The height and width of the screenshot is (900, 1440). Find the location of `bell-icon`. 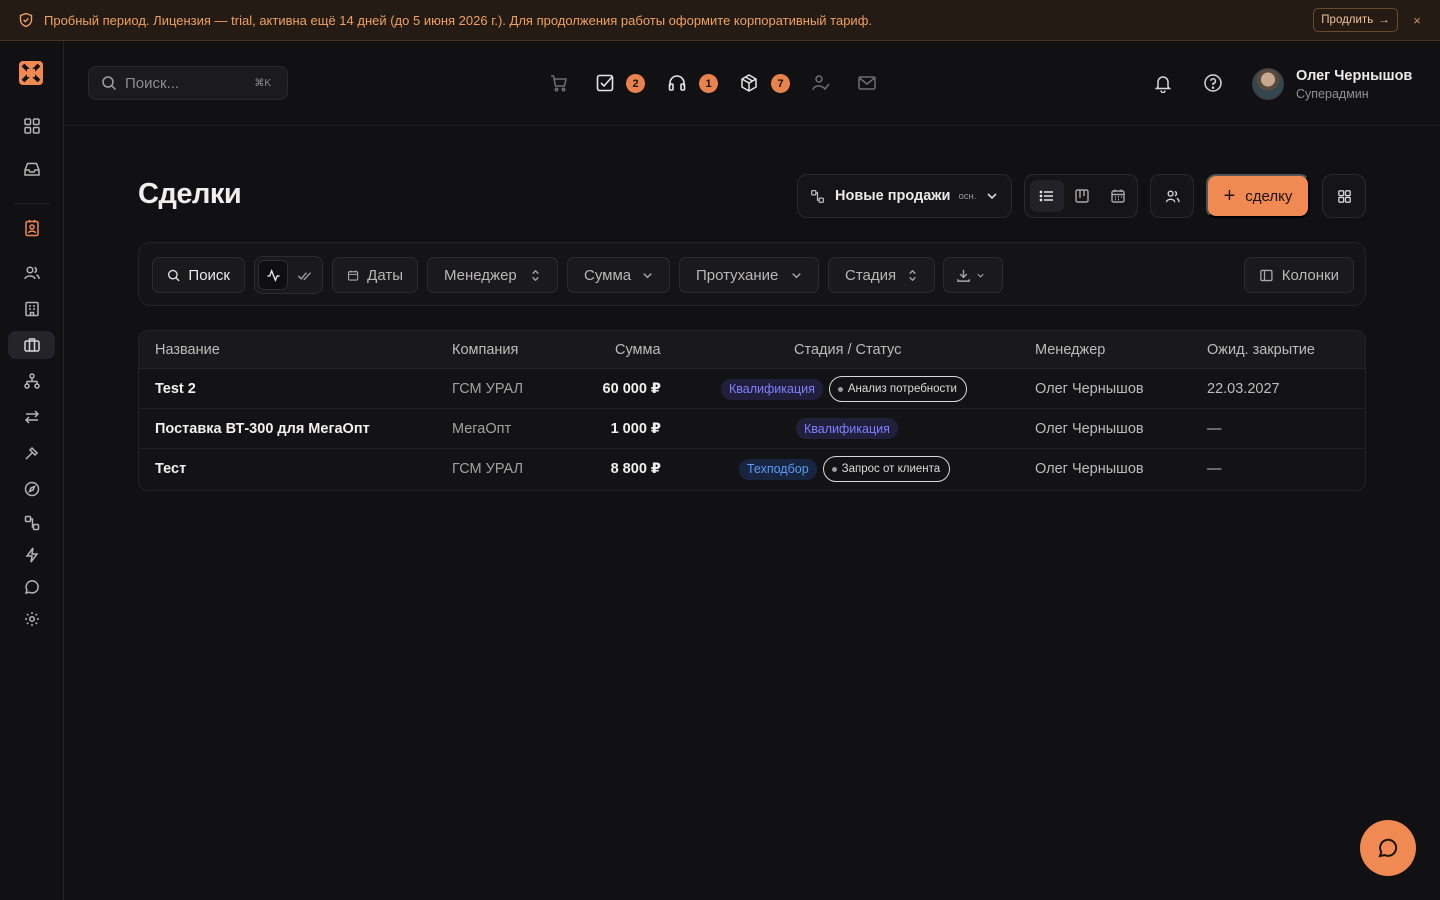

bell-icon is located at coordinates (1163, 83).